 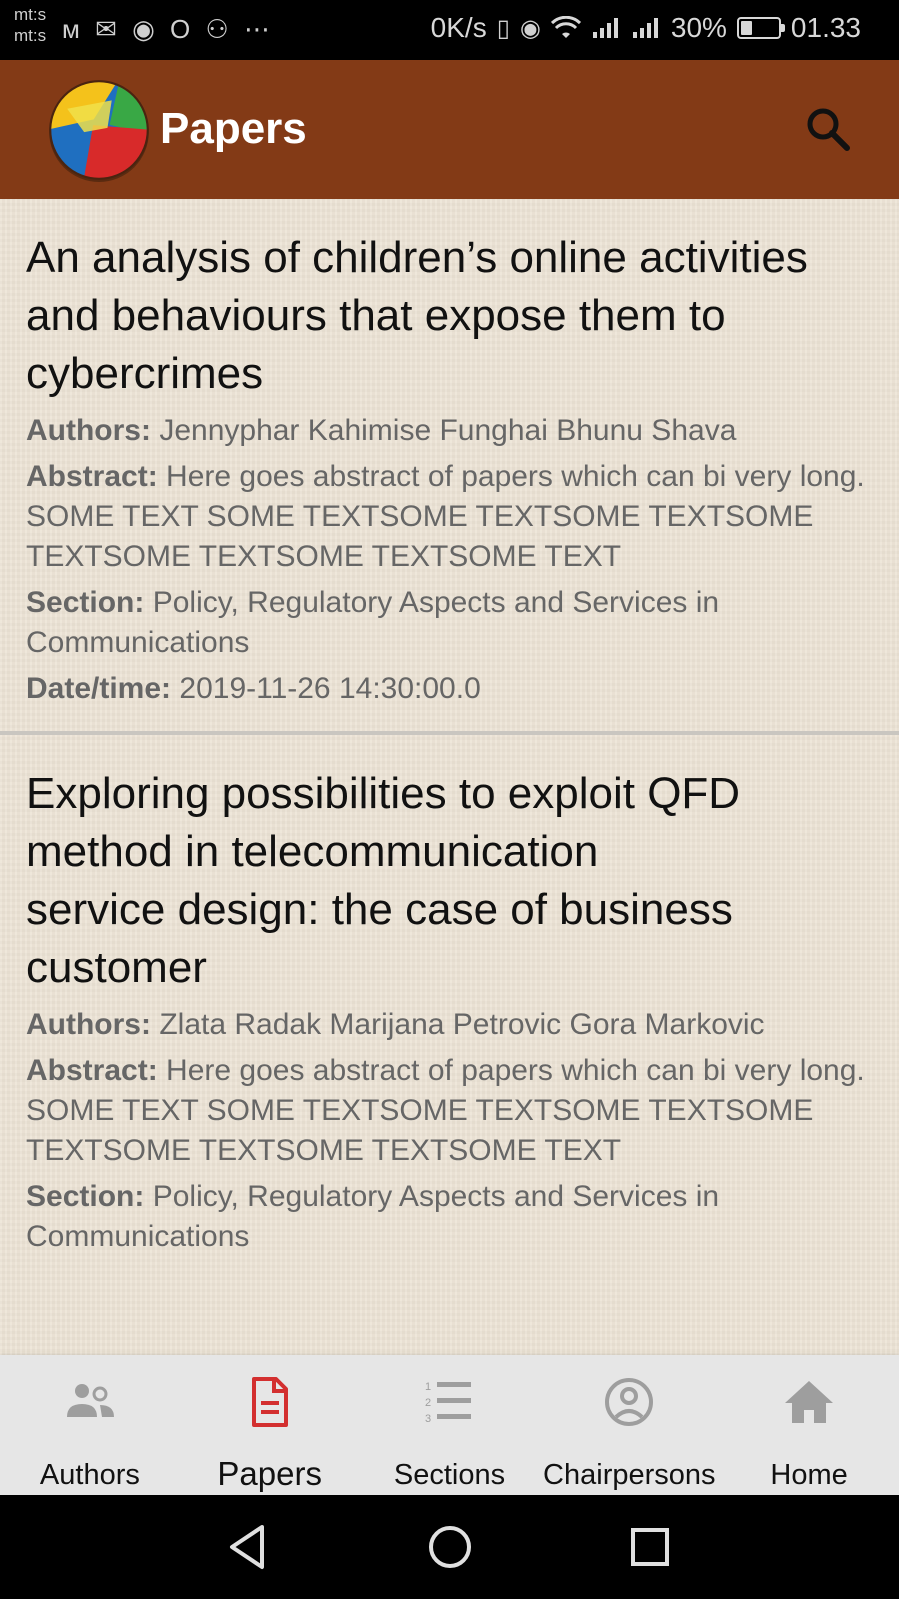 I want to click on nav-papers-label: Papers, so click(x=269, y=1473).